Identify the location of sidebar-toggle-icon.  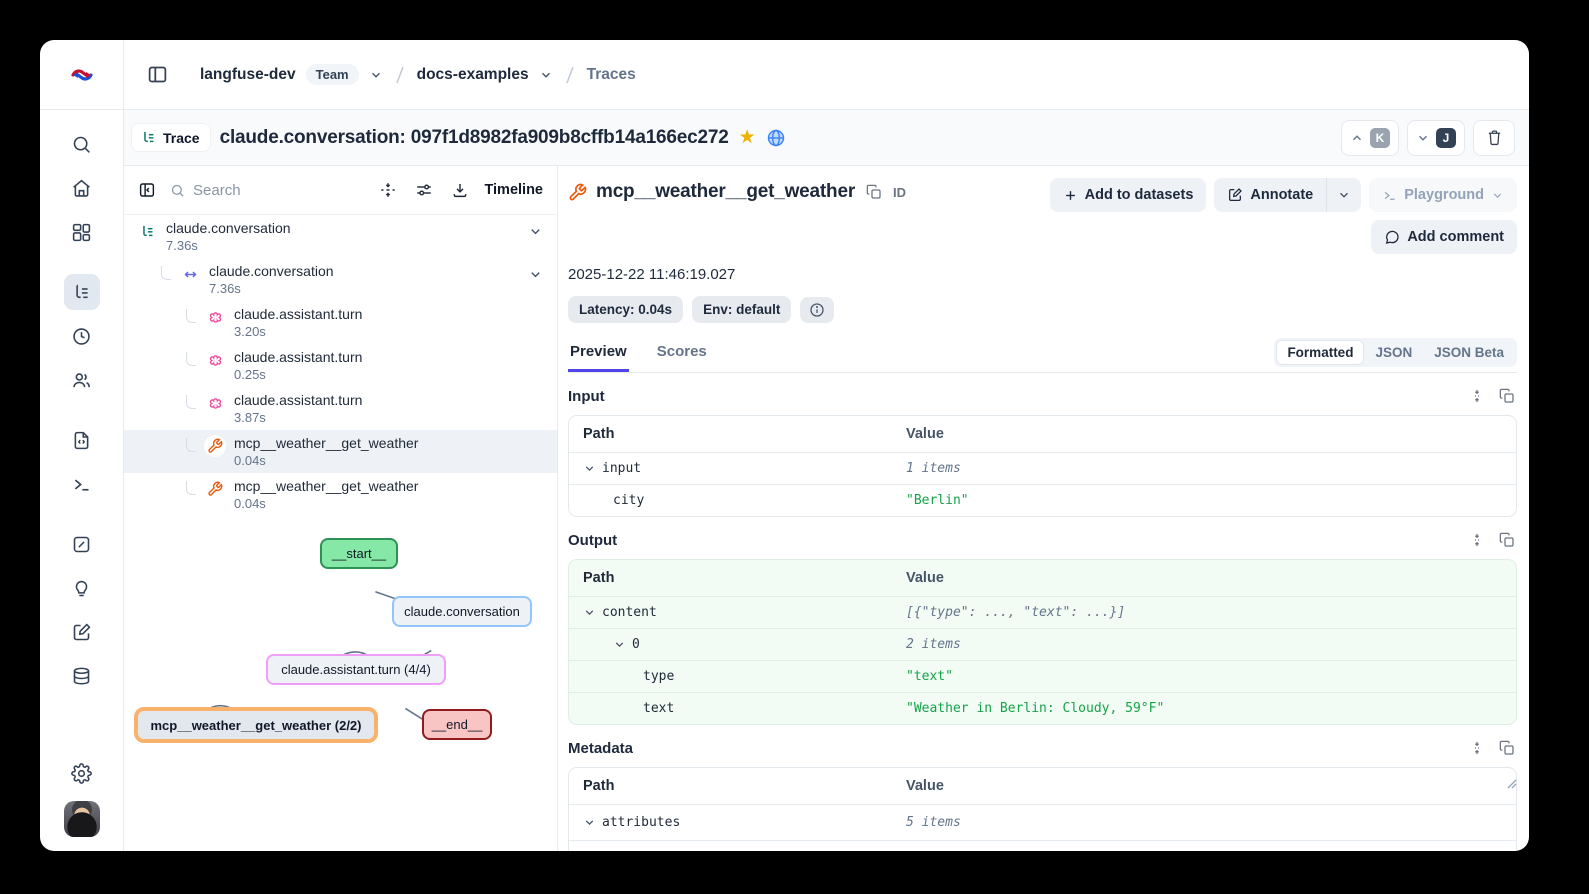
(157, 75).